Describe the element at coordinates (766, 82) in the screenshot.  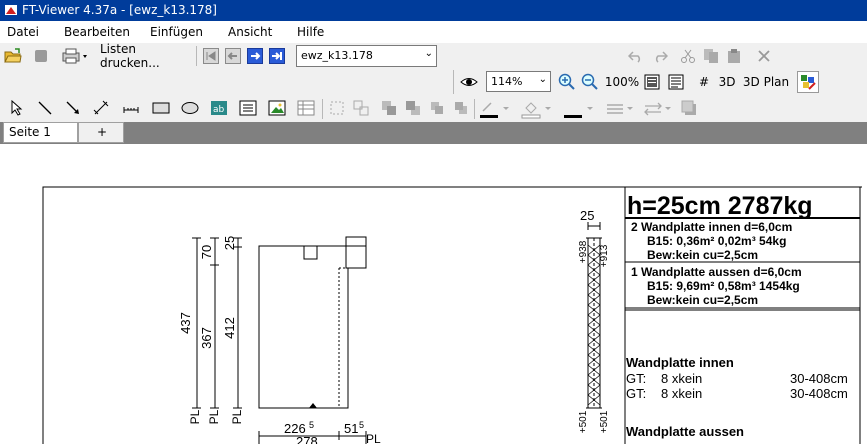
I see `view-3d-plan-button: 3D Plan` at that location.